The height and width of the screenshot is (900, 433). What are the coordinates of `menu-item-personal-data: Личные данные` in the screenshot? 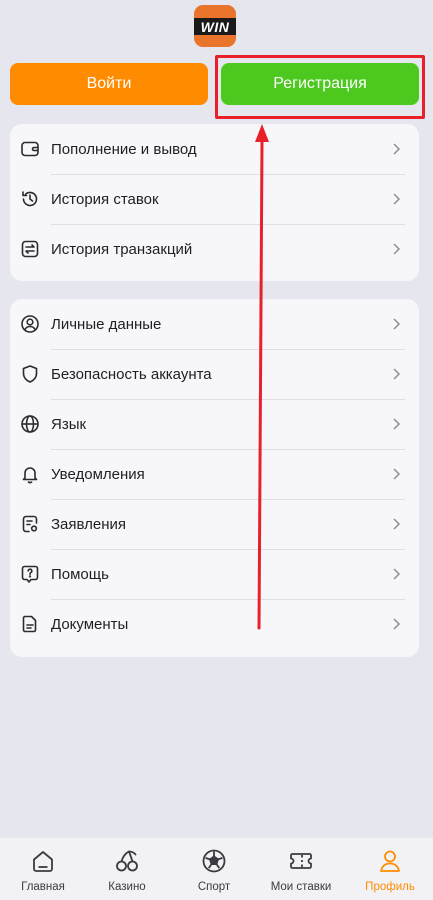 It's located at (214, 324).